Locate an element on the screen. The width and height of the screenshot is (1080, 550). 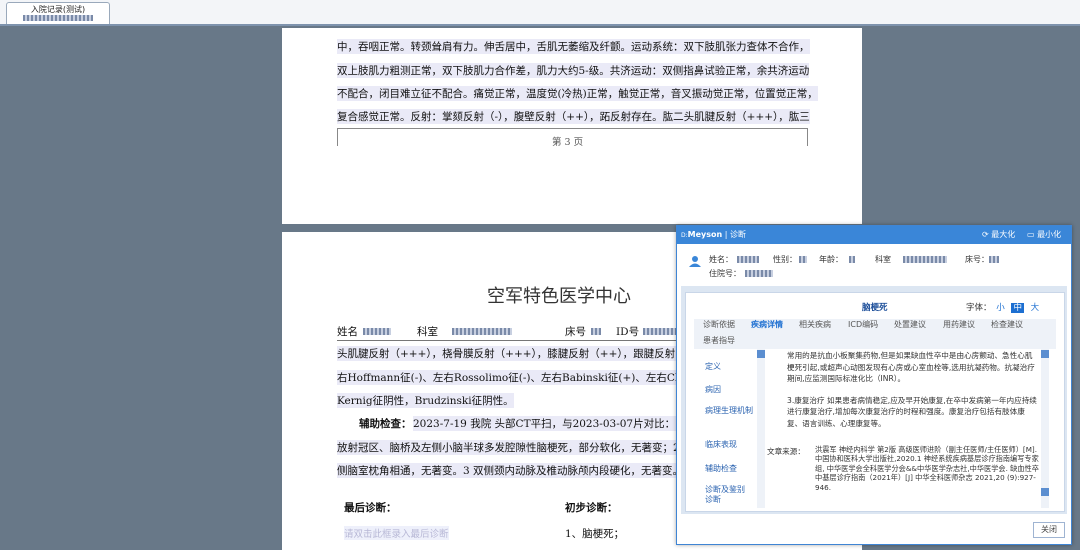
nav-scrollbar is located at coordinates (761, 428).